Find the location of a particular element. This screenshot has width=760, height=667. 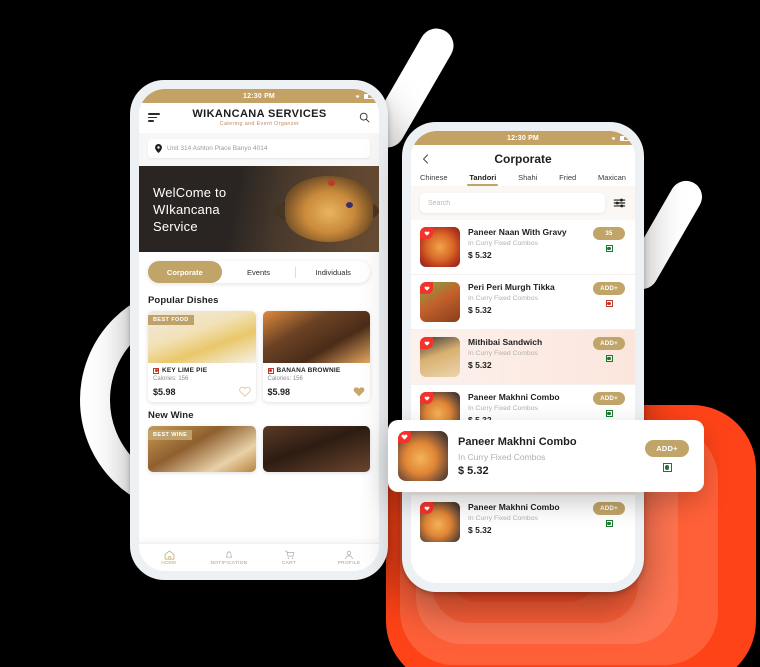

search-box is located at coordinates (512, 203).